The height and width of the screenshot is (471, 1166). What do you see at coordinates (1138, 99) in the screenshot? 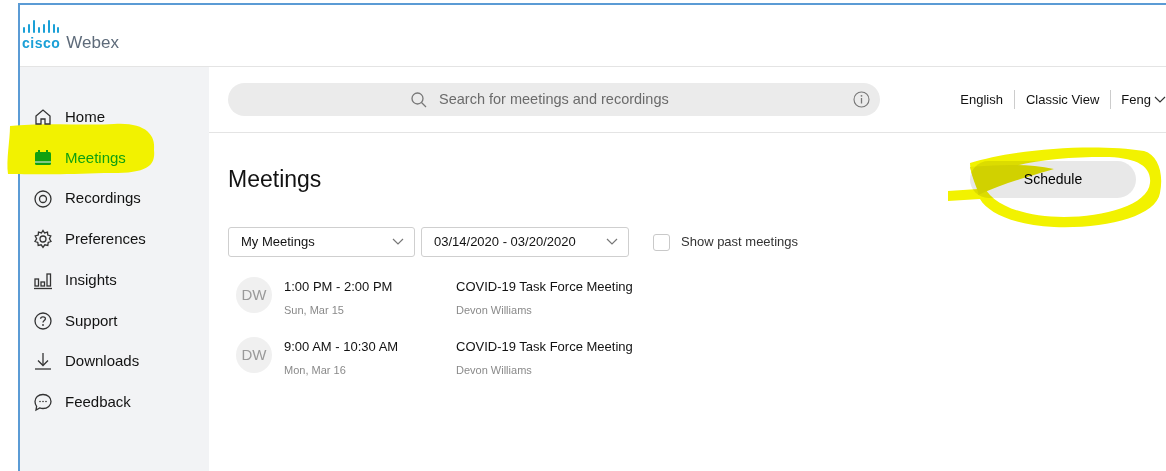
I see `user-menu: Feng` at bounding box center [1138, 99].